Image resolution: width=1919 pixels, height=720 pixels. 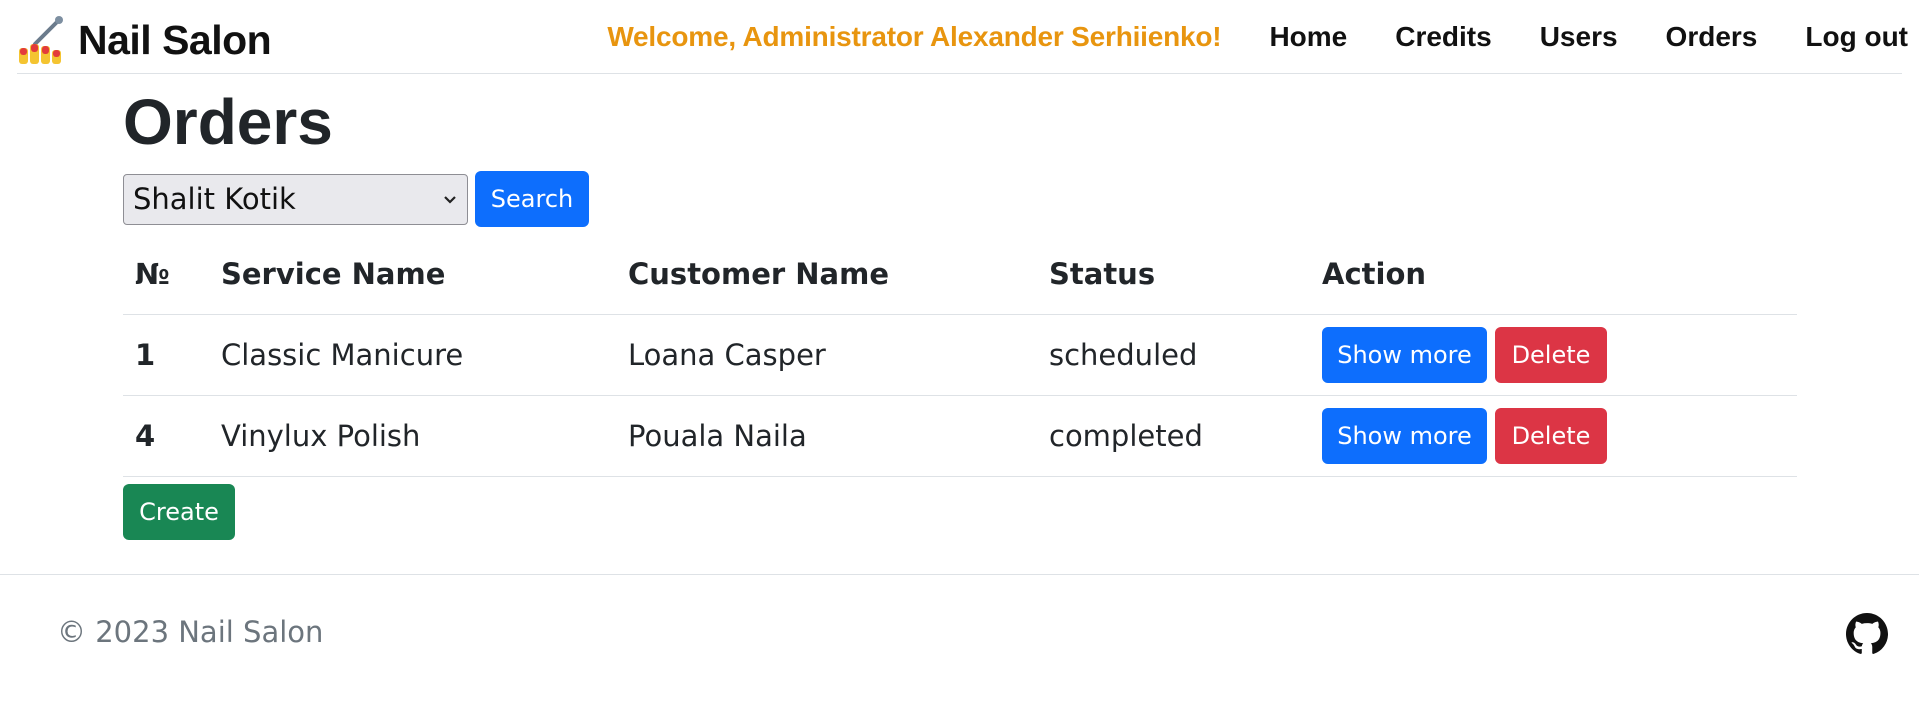 I want to click on nav-users: Users, so click(x=1579, y=37).